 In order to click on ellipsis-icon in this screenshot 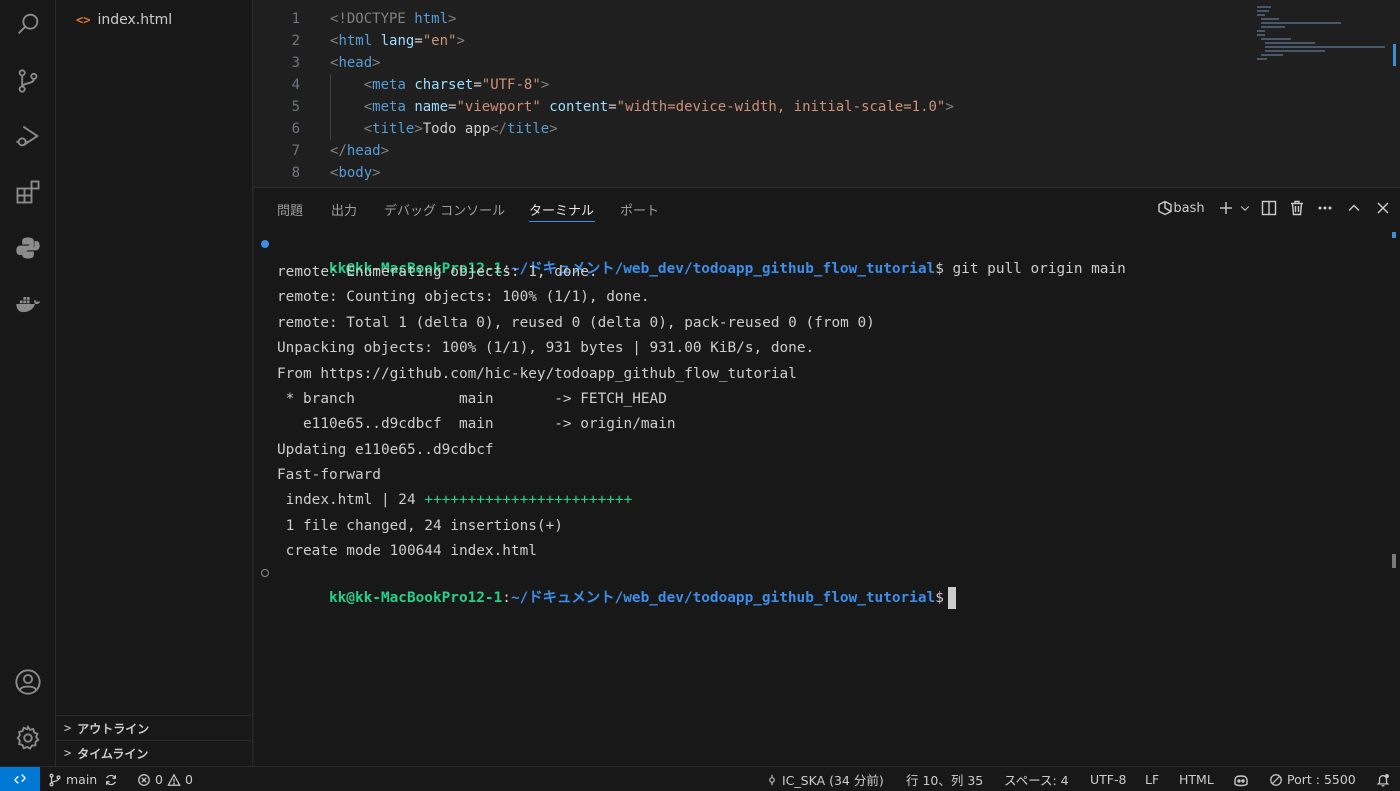, I will do `click(1325, 208)`.